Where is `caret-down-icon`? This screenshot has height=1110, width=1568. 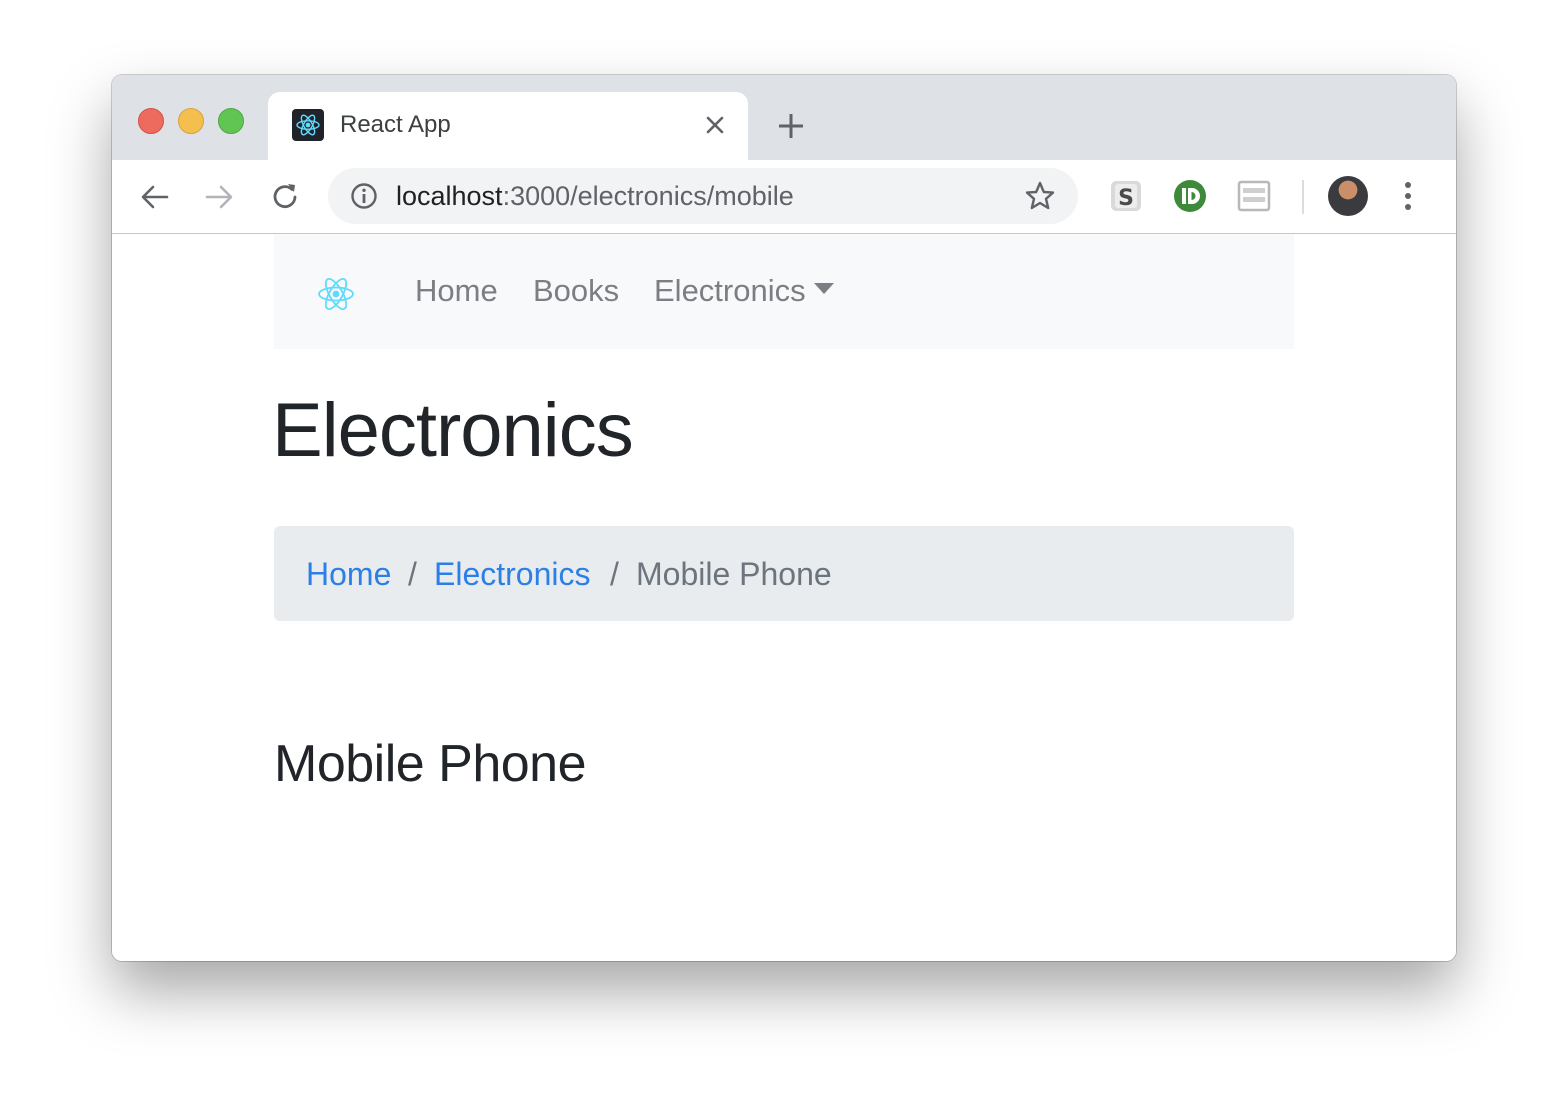
caret-down-icon is located at coordinates (823, 289).